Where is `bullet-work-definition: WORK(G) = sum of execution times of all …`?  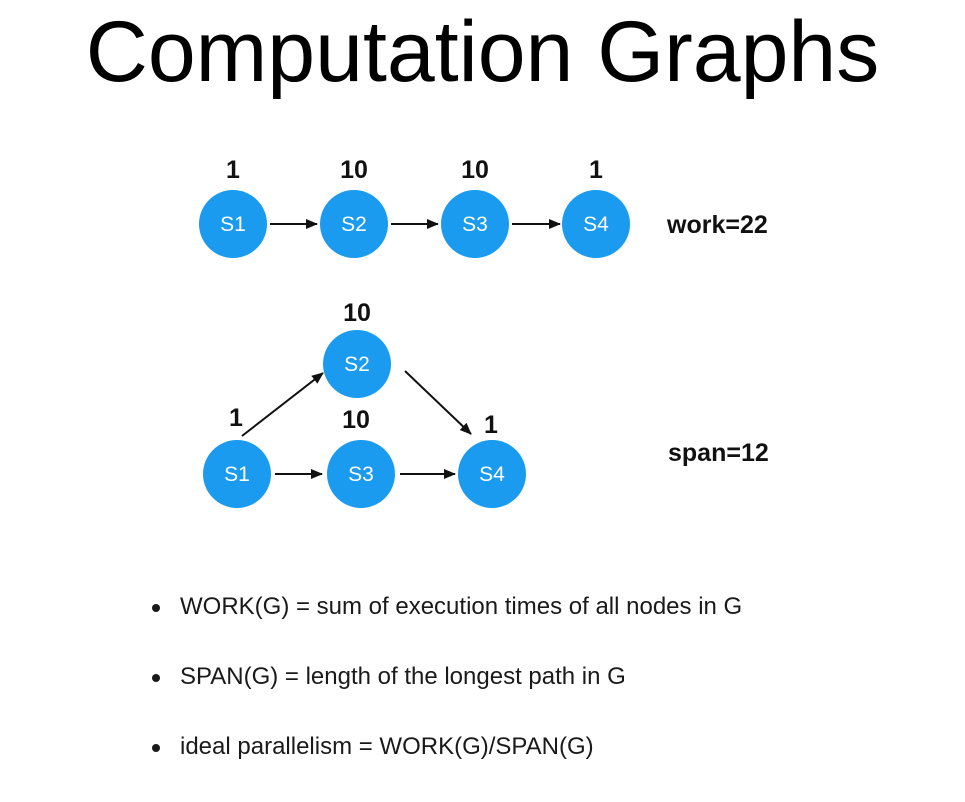 bullet-work-definition: WORK(G) = sum of execution times of all … is located at coordinates (540, 607).